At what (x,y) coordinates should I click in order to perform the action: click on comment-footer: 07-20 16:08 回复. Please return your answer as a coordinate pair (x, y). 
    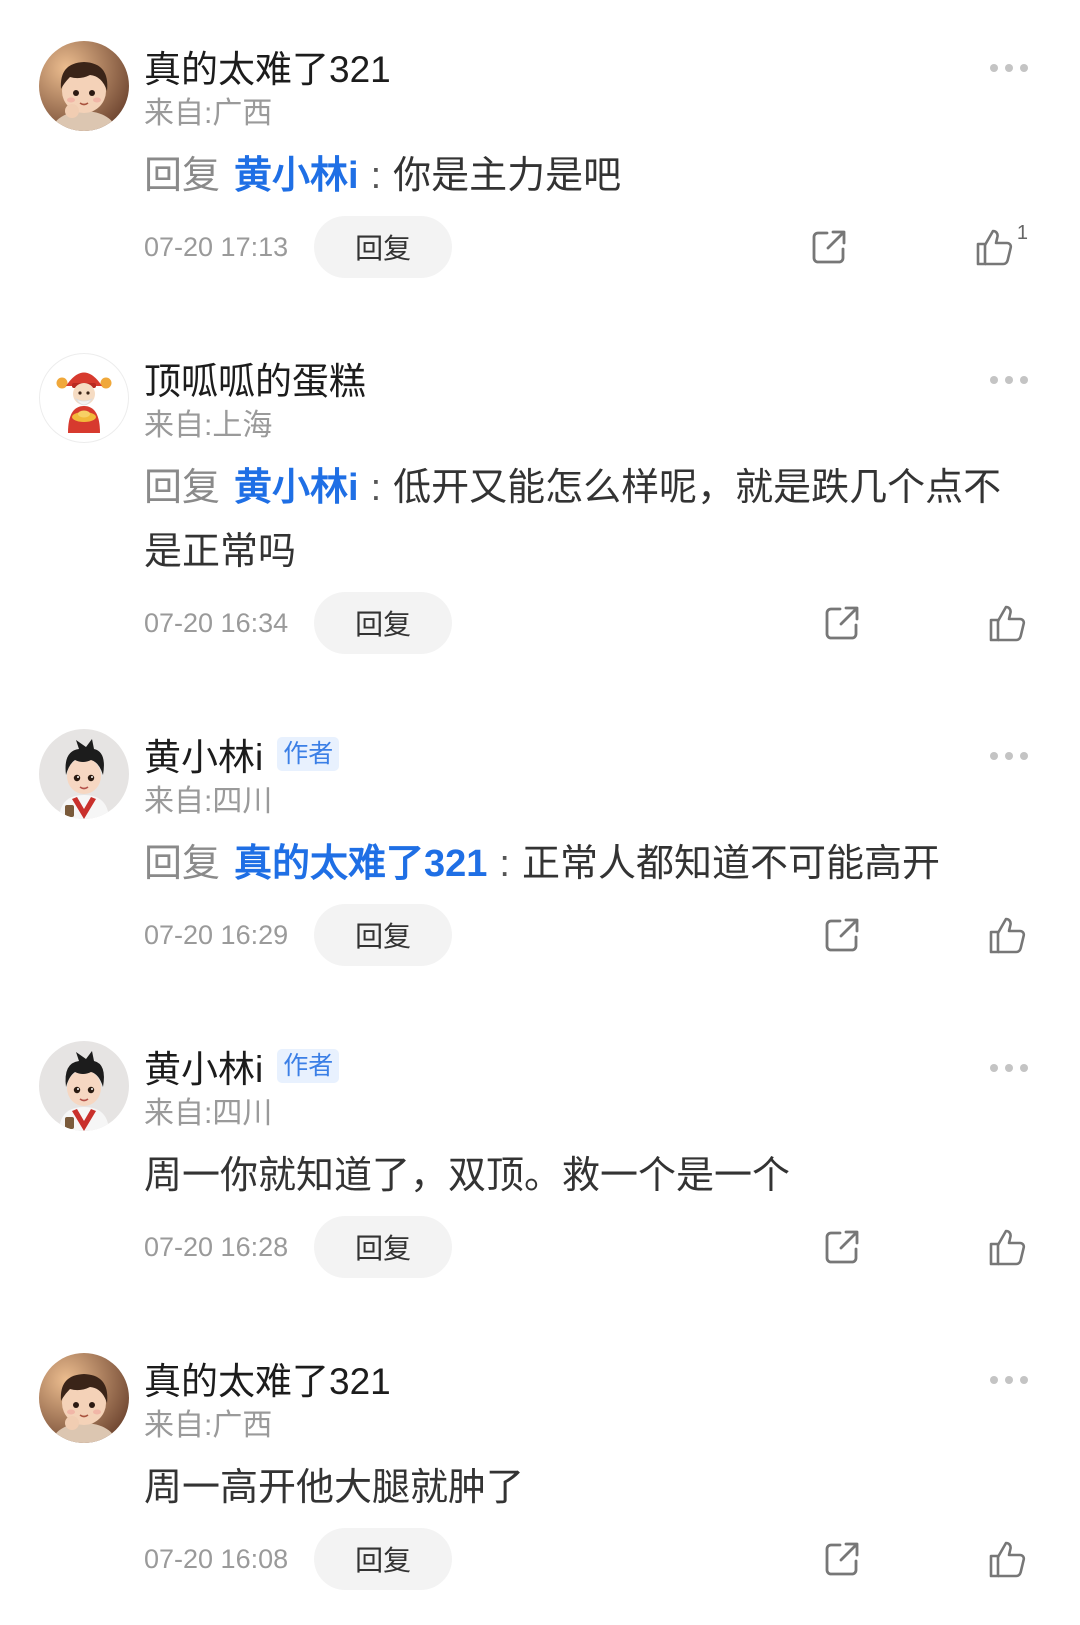
    Looking at the image, I should click on (586, 1559).